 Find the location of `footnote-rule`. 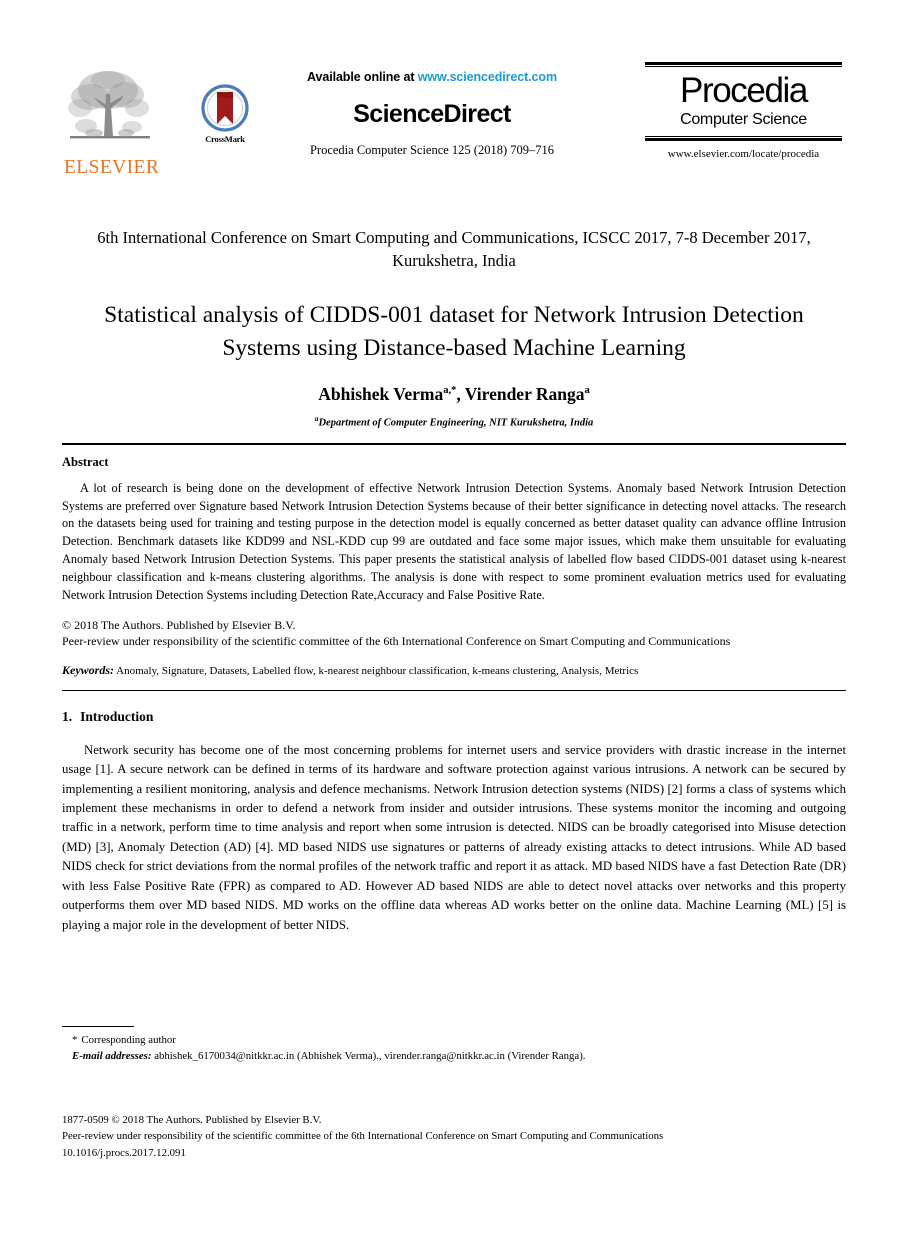

footnote-rule is located at coordinates (98, 1026).